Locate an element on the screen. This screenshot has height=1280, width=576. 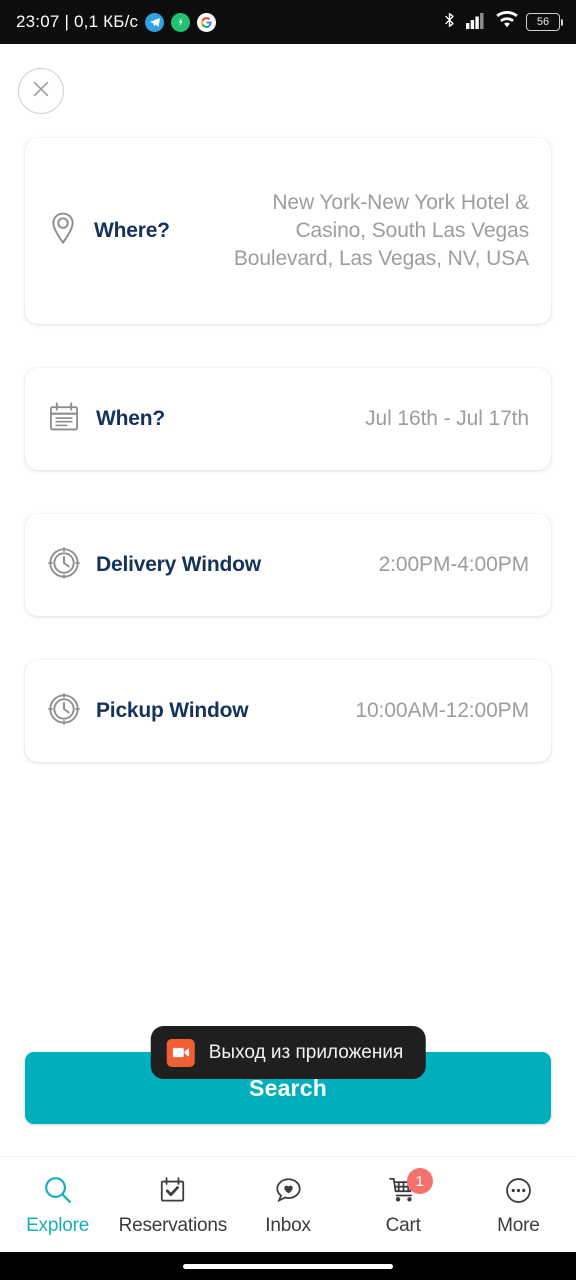
delivery-window-card-left: Delivery Window is located at coordinates (154, 565).